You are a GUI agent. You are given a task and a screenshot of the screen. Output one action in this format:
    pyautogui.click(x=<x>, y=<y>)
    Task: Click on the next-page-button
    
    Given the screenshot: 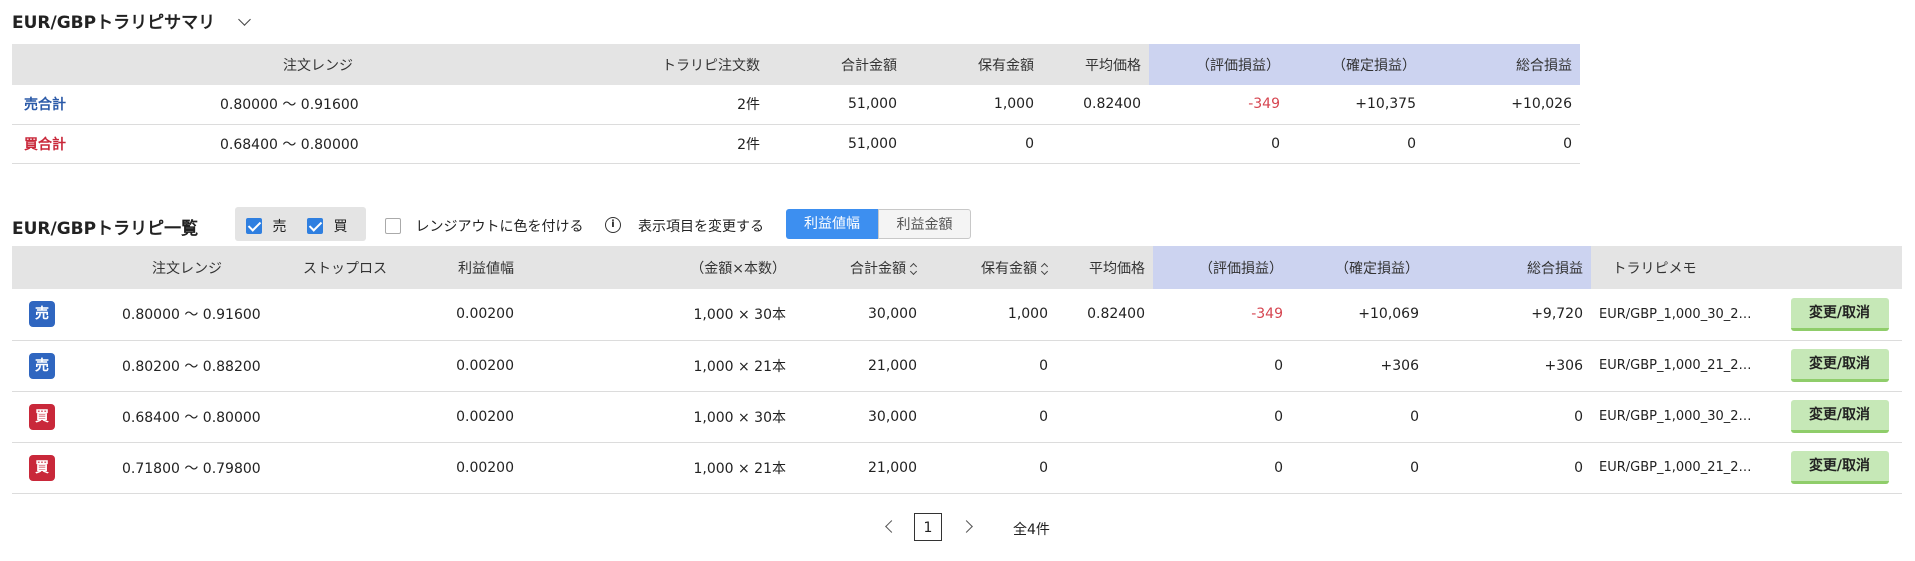 What is the action you would take?
    pyautogui.click(x=968, y=527)
    